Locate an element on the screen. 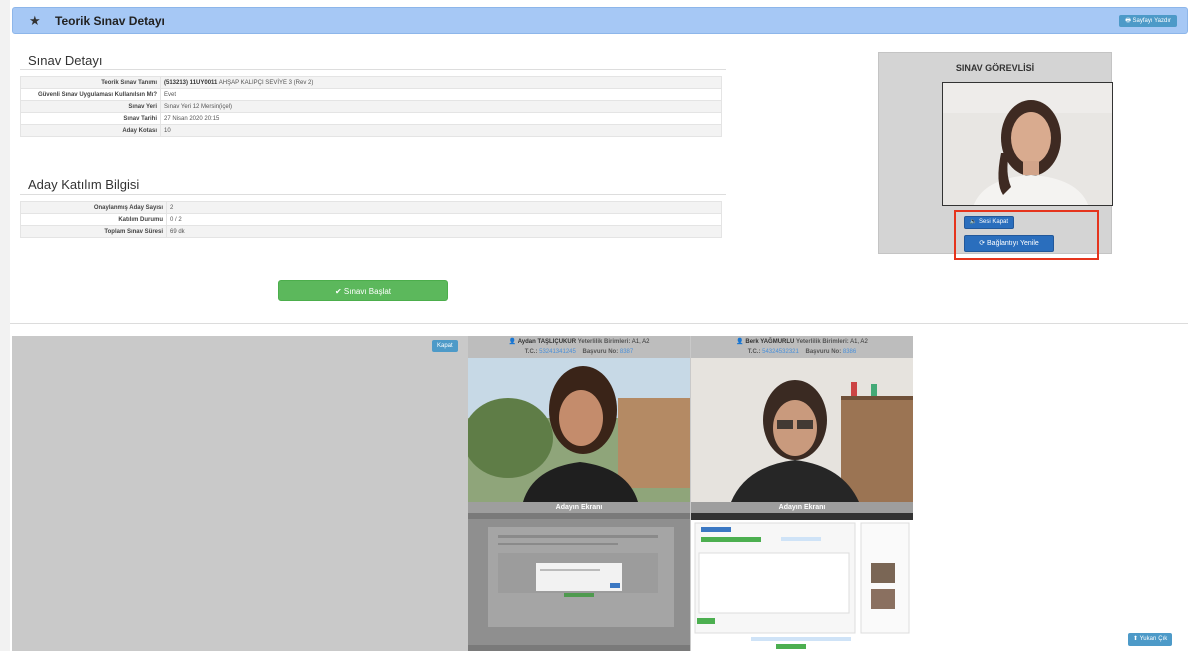 The height and width of the screenshot is (651, 1204). row-value: 2 is located at coordinates (444, 207).